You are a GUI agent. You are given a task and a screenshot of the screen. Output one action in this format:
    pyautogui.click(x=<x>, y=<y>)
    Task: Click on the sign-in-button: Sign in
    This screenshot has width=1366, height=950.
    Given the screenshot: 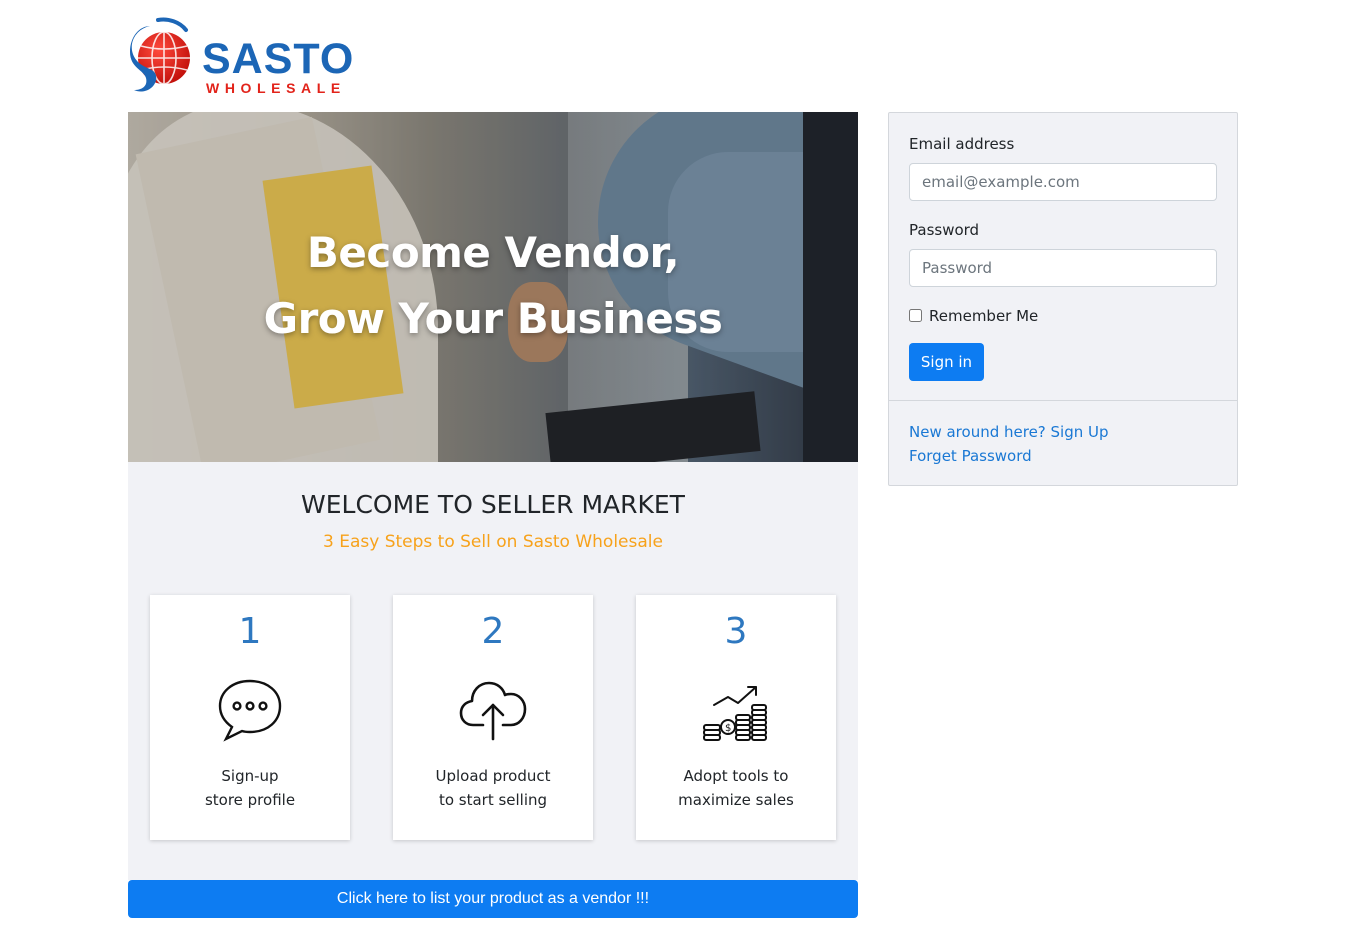 What is the action you would take?
    pyautogui.click(x=946, y=362)
    